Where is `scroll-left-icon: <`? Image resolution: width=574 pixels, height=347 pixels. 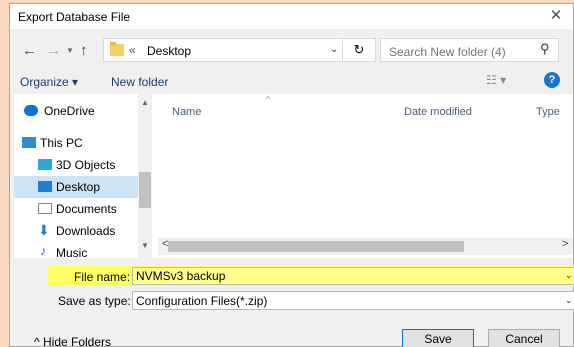
scroll-left-icon: < is located at coordinates (165, 244).